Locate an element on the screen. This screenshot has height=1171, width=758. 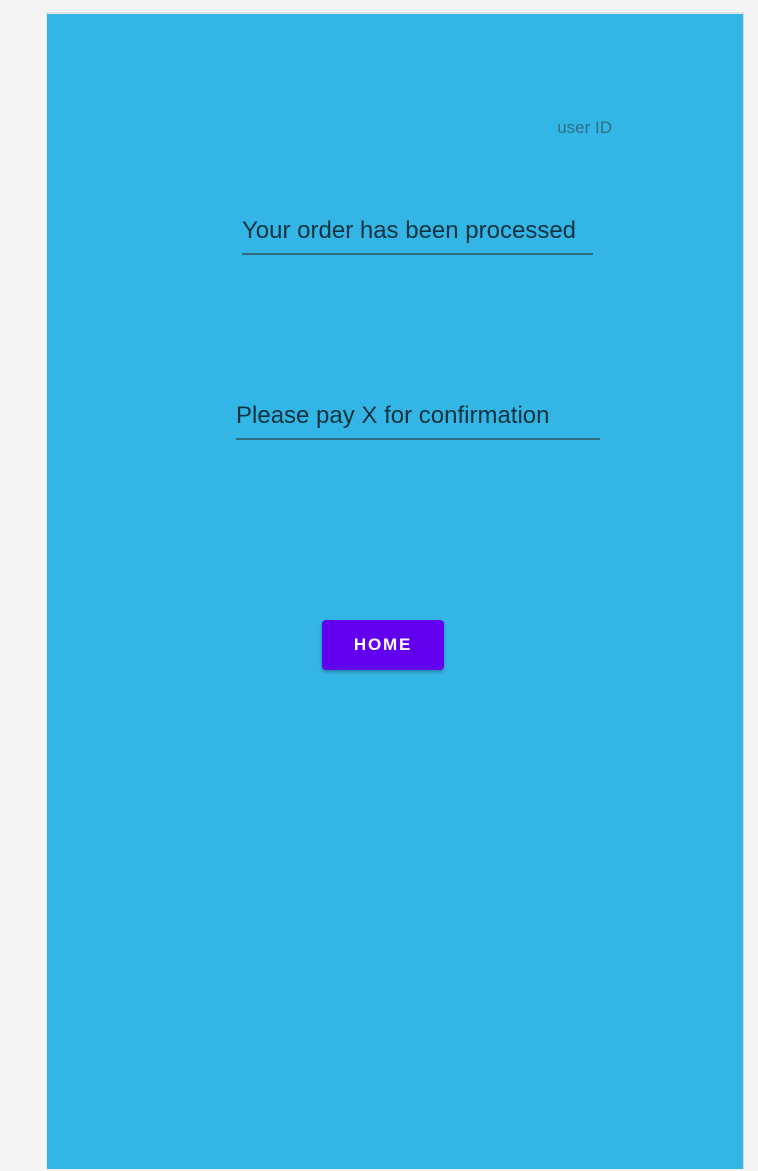
payment-prompt-field: Please pay X for confirmation is located at coordinates (418, 421).